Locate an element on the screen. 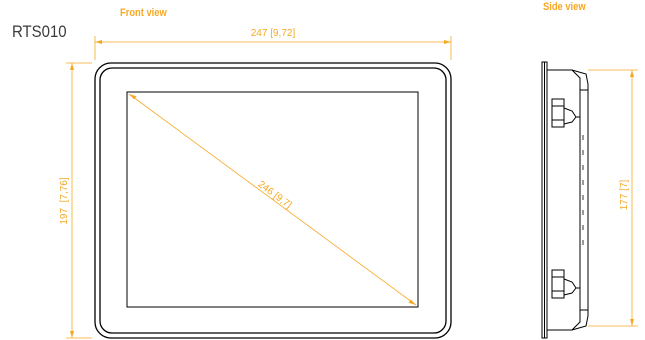 This screenshot has width=645, height=340. bottom-mounting-clamp is located at coordinates (565, 284).